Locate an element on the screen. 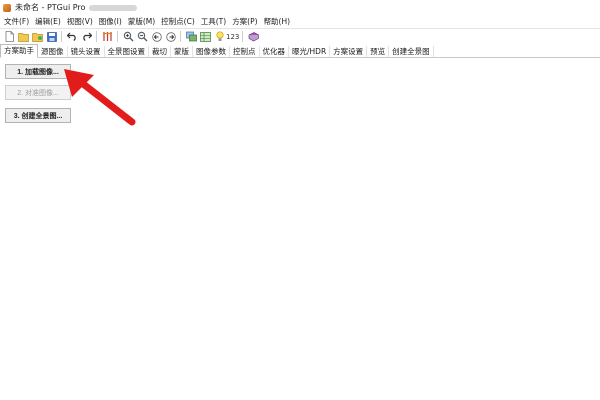 The width and height of the screenshot is (600, 400). title-bar: 未命名 - PTGui Pro is located at coordinates (300, 7).